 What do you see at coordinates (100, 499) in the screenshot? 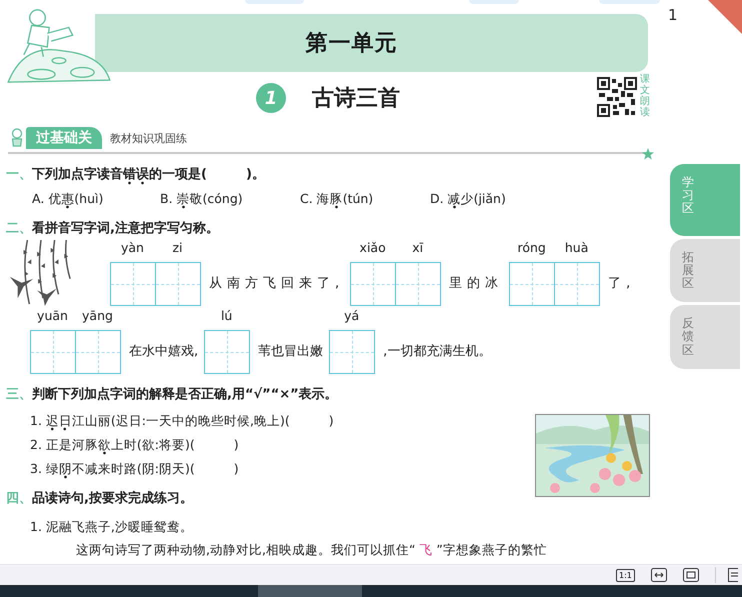
I see `question-heading: 四、品读诗句,按要求完成练习。` at bounding box center [100, 499].